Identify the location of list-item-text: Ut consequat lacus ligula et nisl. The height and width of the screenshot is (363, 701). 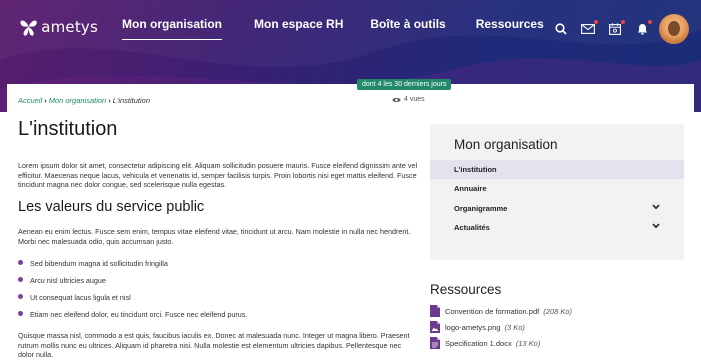
(80, 297).